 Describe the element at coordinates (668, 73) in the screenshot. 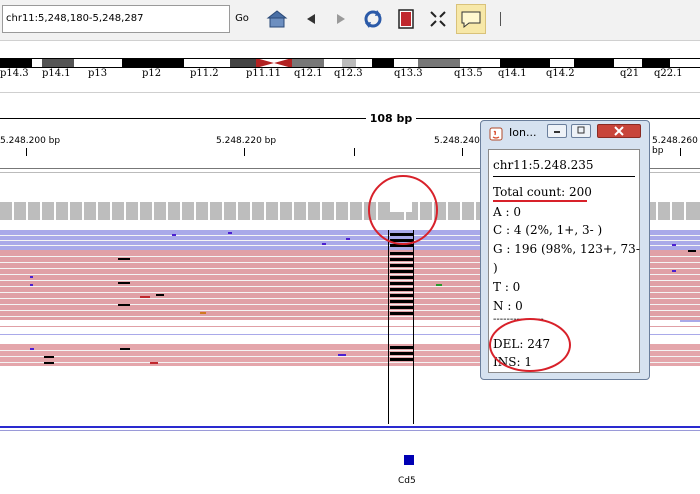

I see `cytoband-label: q22.1` at that location.